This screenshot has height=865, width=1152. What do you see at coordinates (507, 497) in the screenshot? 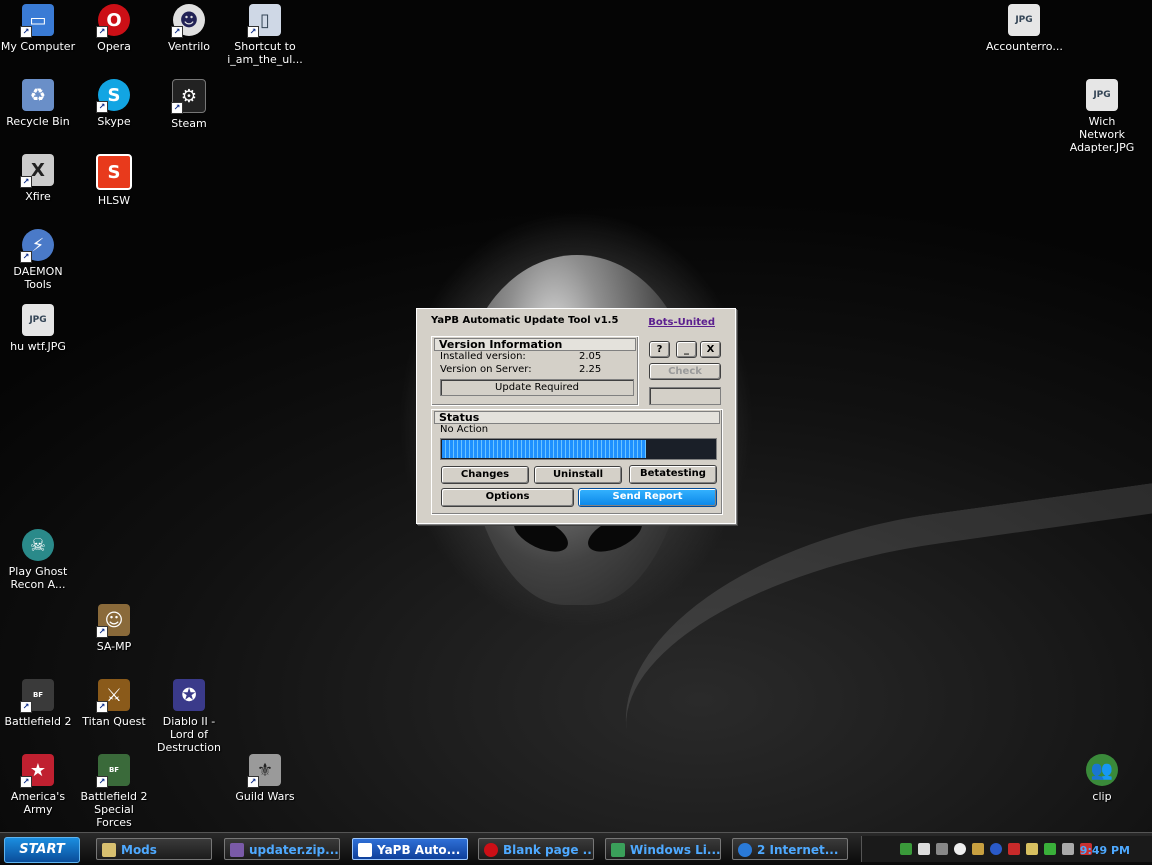
I see `options-button: Options` at bounding box center [507, 497].